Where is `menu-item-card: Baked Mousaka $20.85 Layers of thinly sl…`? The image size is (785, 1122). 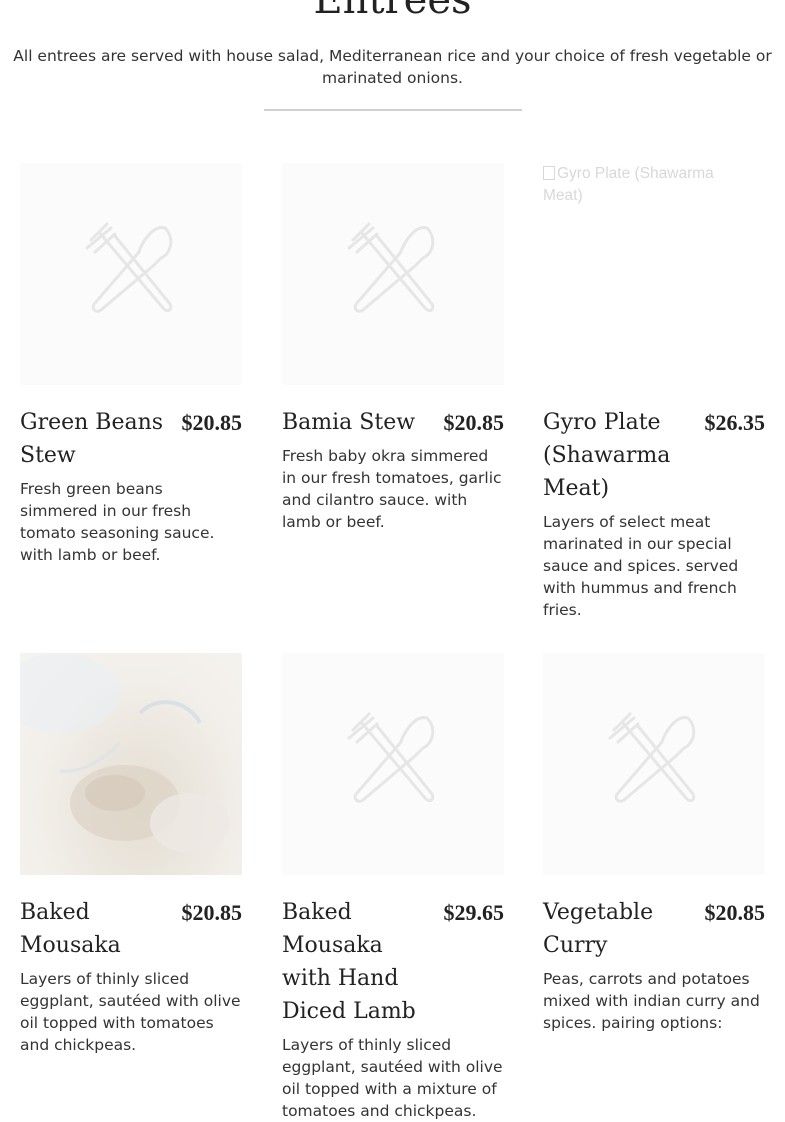
menu-item-card: Baked Mousaka $20.85 Layers of thinly sl… is located at coordinates (131, 854).